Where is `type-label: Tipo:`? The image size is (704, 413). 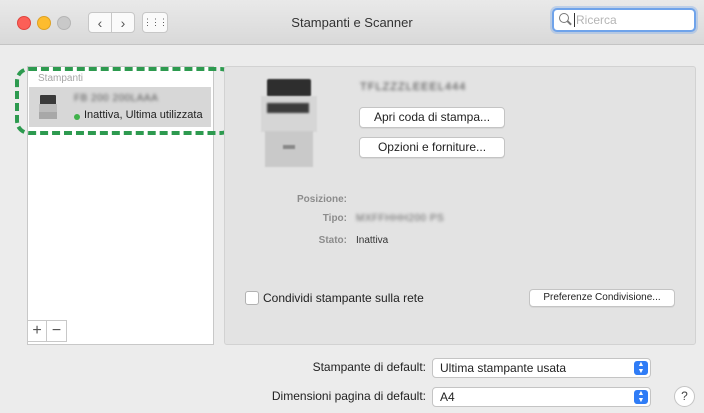 type-label: Tipo: is located at coordinates (334, 218).